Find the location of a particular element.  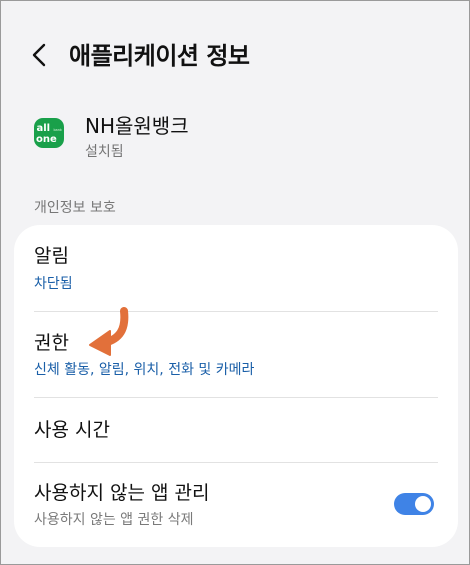

back-button is located at coordinates (41, 55).